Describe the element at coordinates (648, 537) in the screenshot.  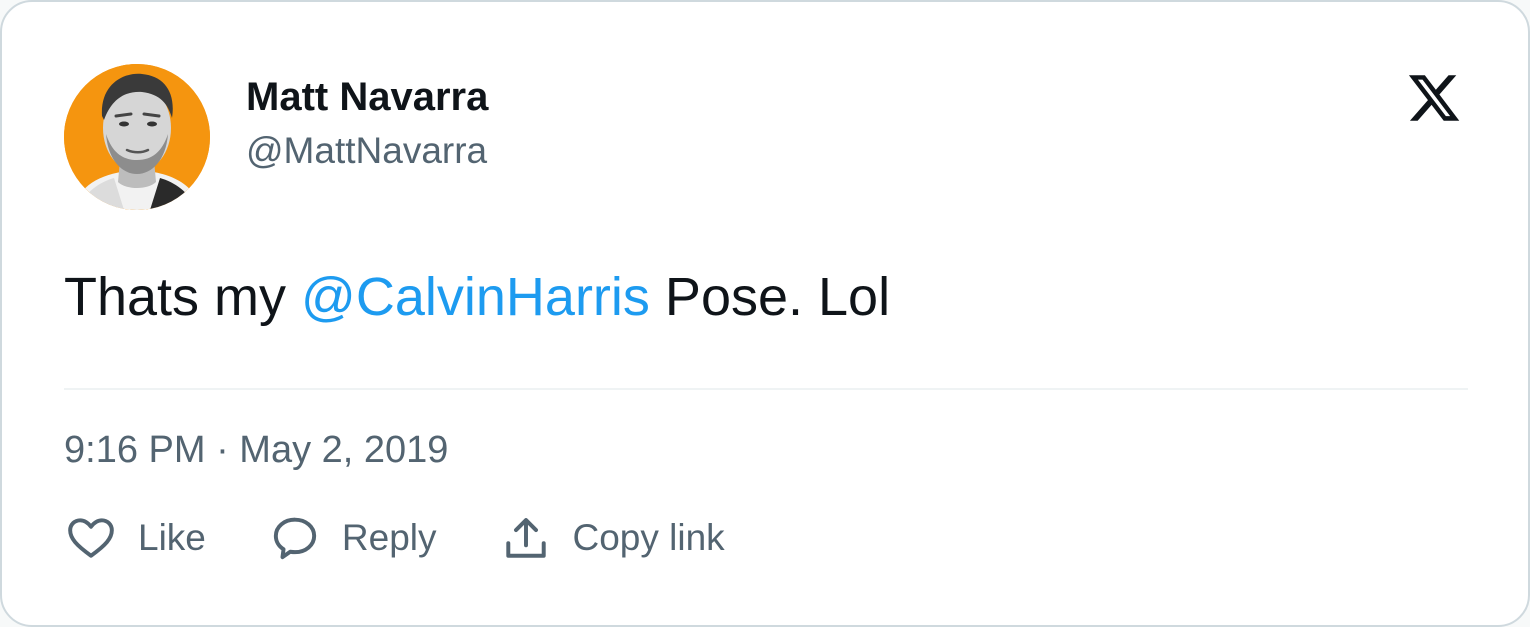
I see `copy-link-label: Copy link` at that location.